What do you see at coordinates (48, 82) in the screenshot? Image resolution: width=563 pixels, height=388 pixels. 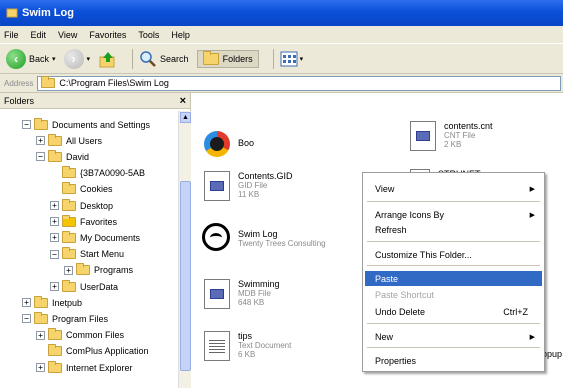 I see `address-folder-icon` at bounding box center [48, 82].